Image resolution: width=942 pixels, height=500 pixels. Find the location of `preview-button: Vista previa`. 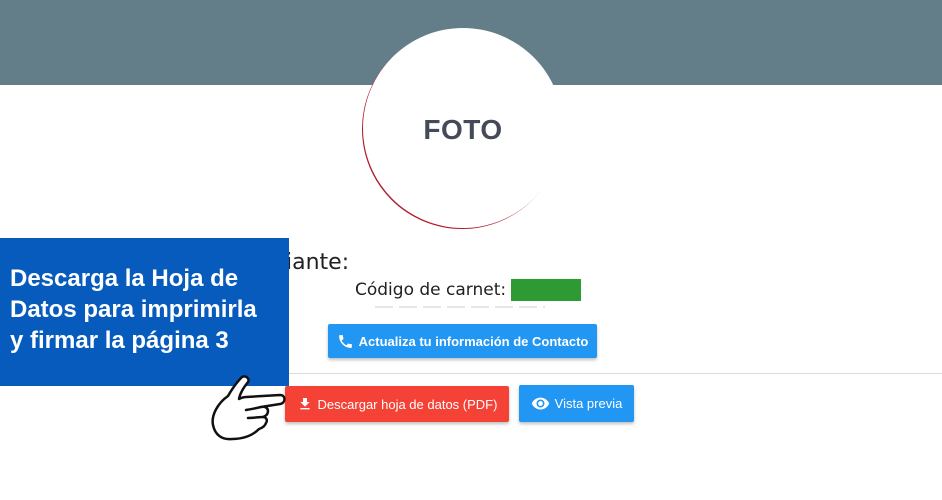

preview-button: Vista previa is located at coordinates (576, 403).